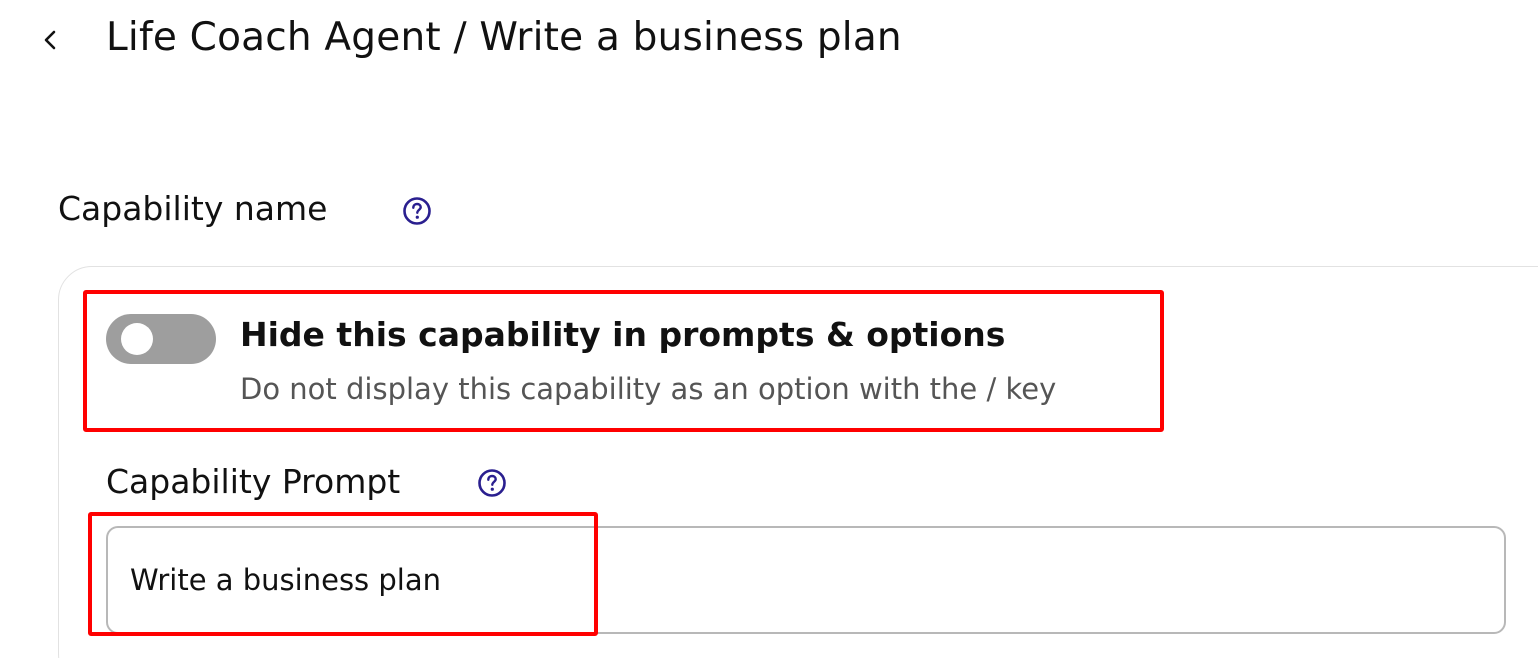 This screenshot has height=658, width=1538. Describe the element at coordinates (161, 339) in the screenshot. I see `hide-capability-toggle` at that location.